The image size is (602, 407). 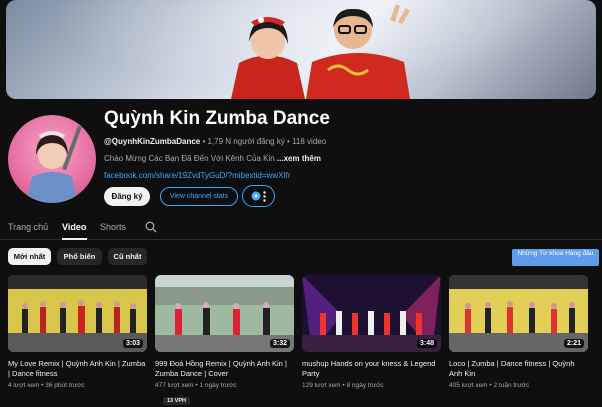 I want to click on avatar-image, so click(x=54, y=164).